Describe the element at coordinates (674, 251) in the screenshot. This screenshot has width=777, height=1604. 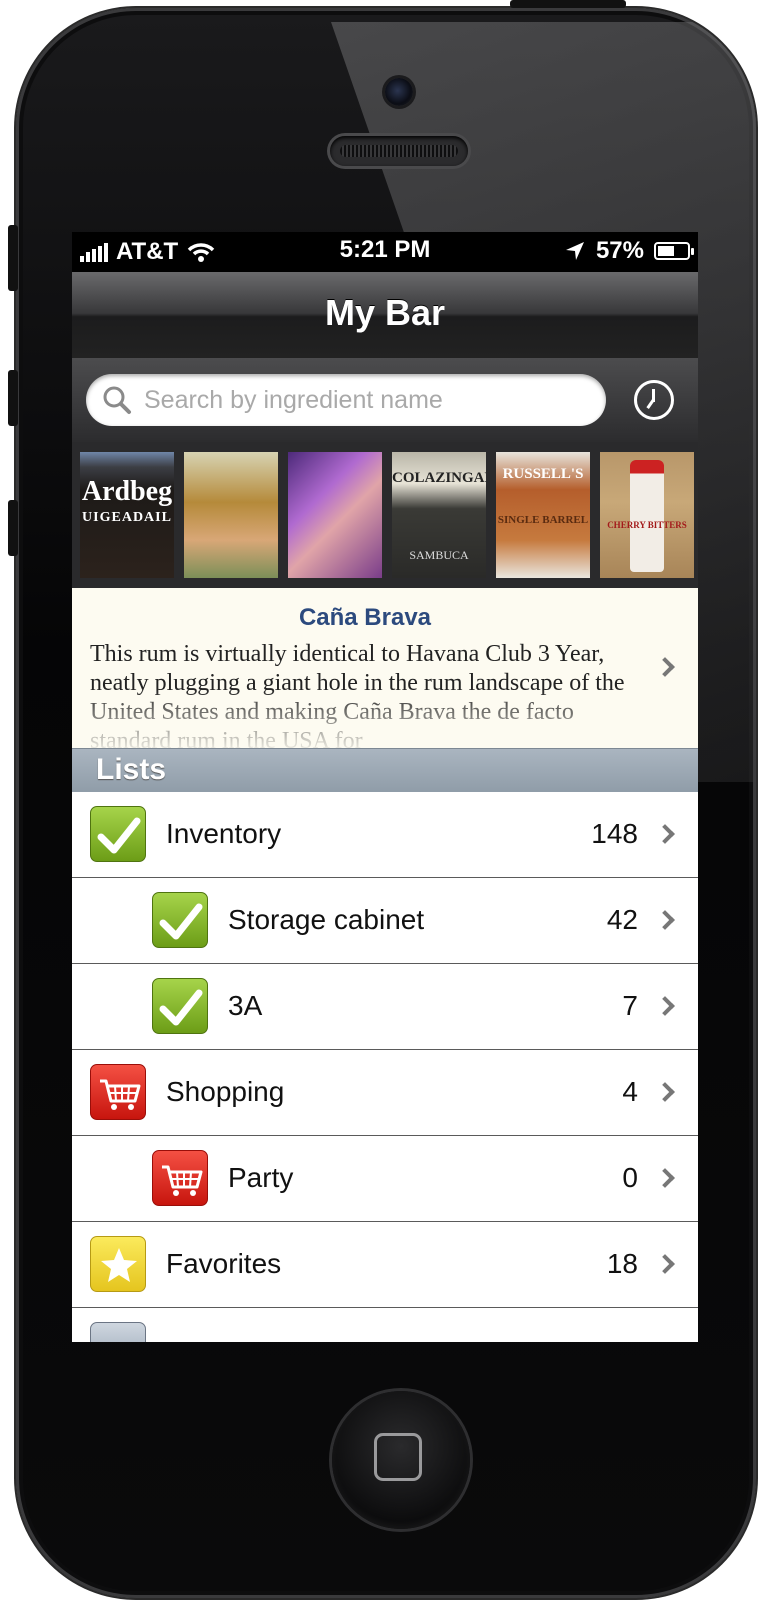
I see `battery-icon` at that location.